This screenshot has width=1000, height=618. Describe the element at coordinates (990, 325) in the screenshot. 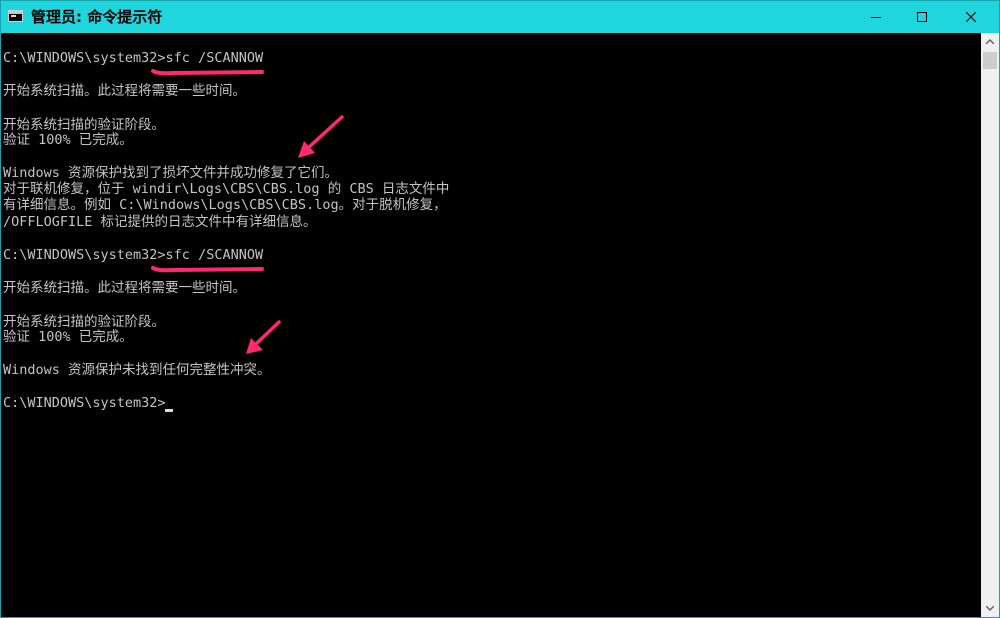

I see `vertical-scrollbar` at that location.